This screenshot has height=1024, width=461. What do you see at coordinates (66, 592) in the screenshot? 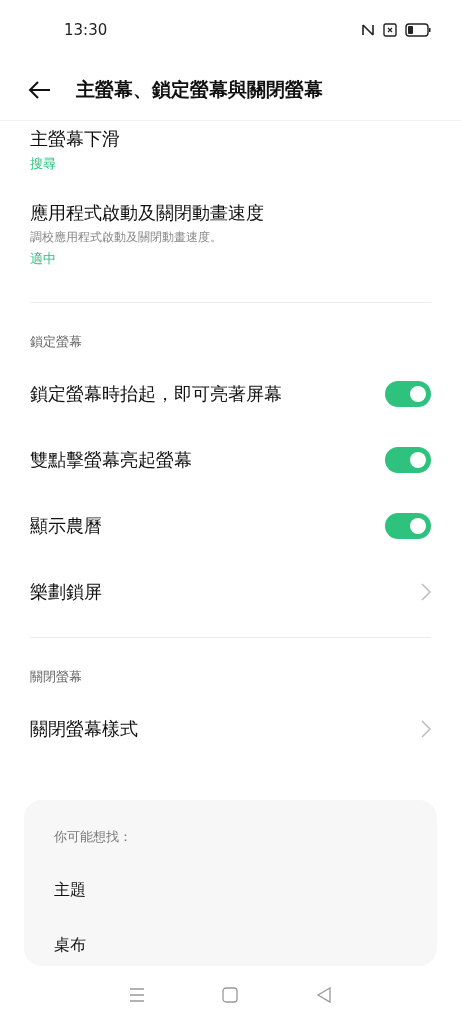
I see `row-title: 樂劃鎖屏` at bounding box center [66, 592].